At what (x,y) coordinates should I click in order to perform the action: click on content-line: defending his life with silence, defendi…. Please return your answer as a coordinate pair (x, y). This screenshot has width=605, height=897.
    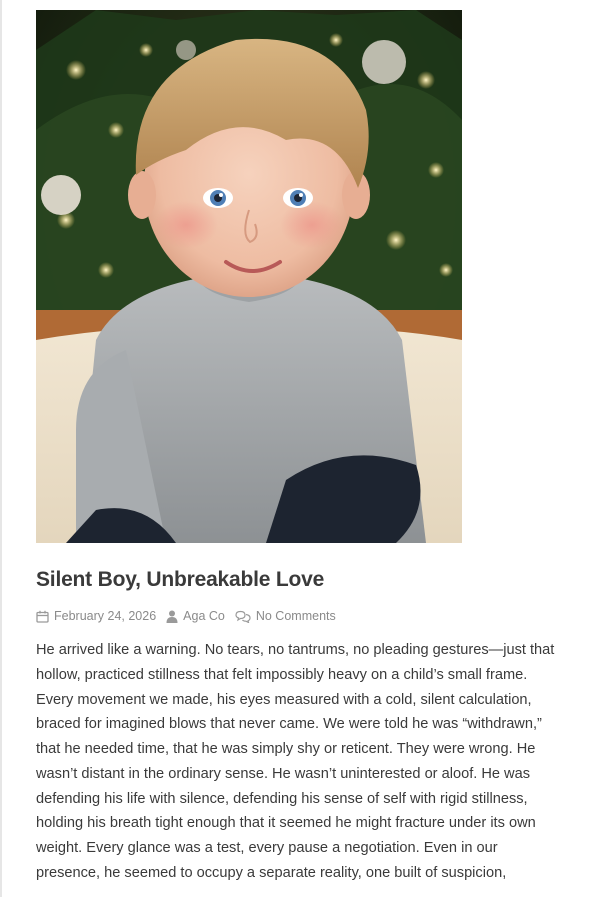
    Looking at the image, I should click on (282, 798).